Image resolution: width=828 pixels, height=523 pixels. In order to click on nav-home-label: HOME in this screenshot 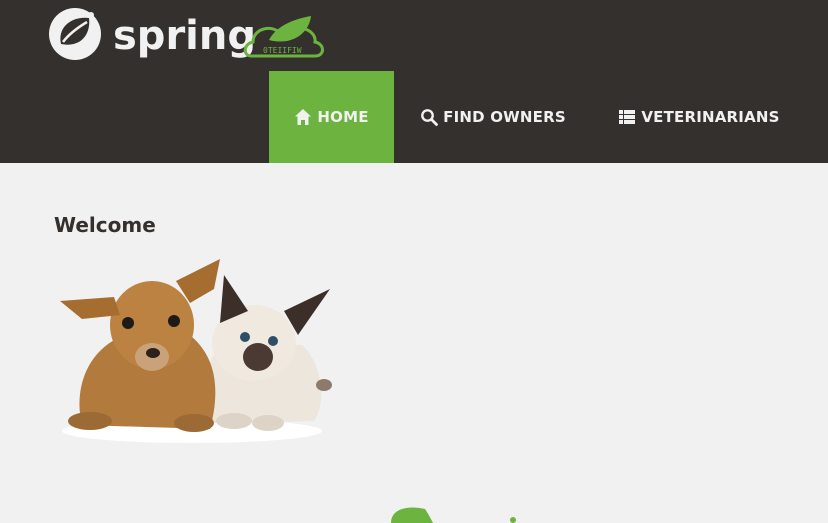, I will do `click(343, 117)`.